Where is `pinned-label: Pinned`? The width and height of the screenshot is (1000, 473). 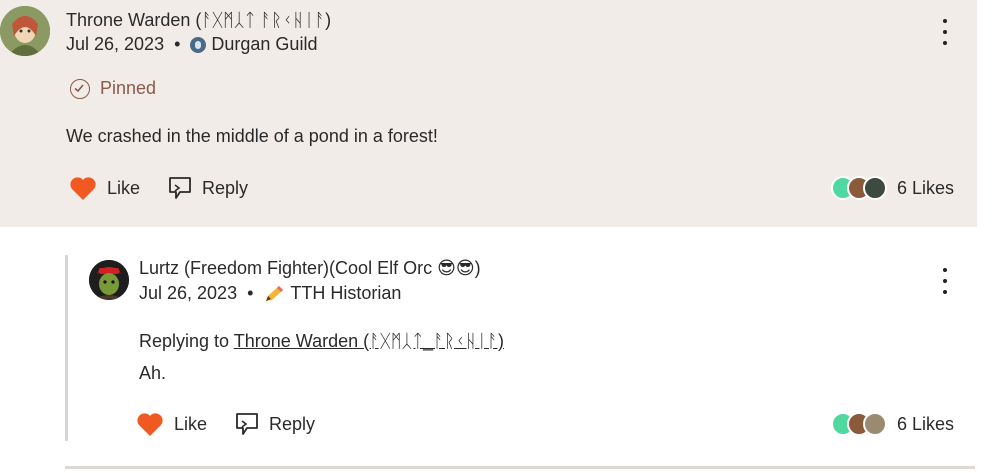
pinned-label: Pinned is located at coordinates (113, 88).